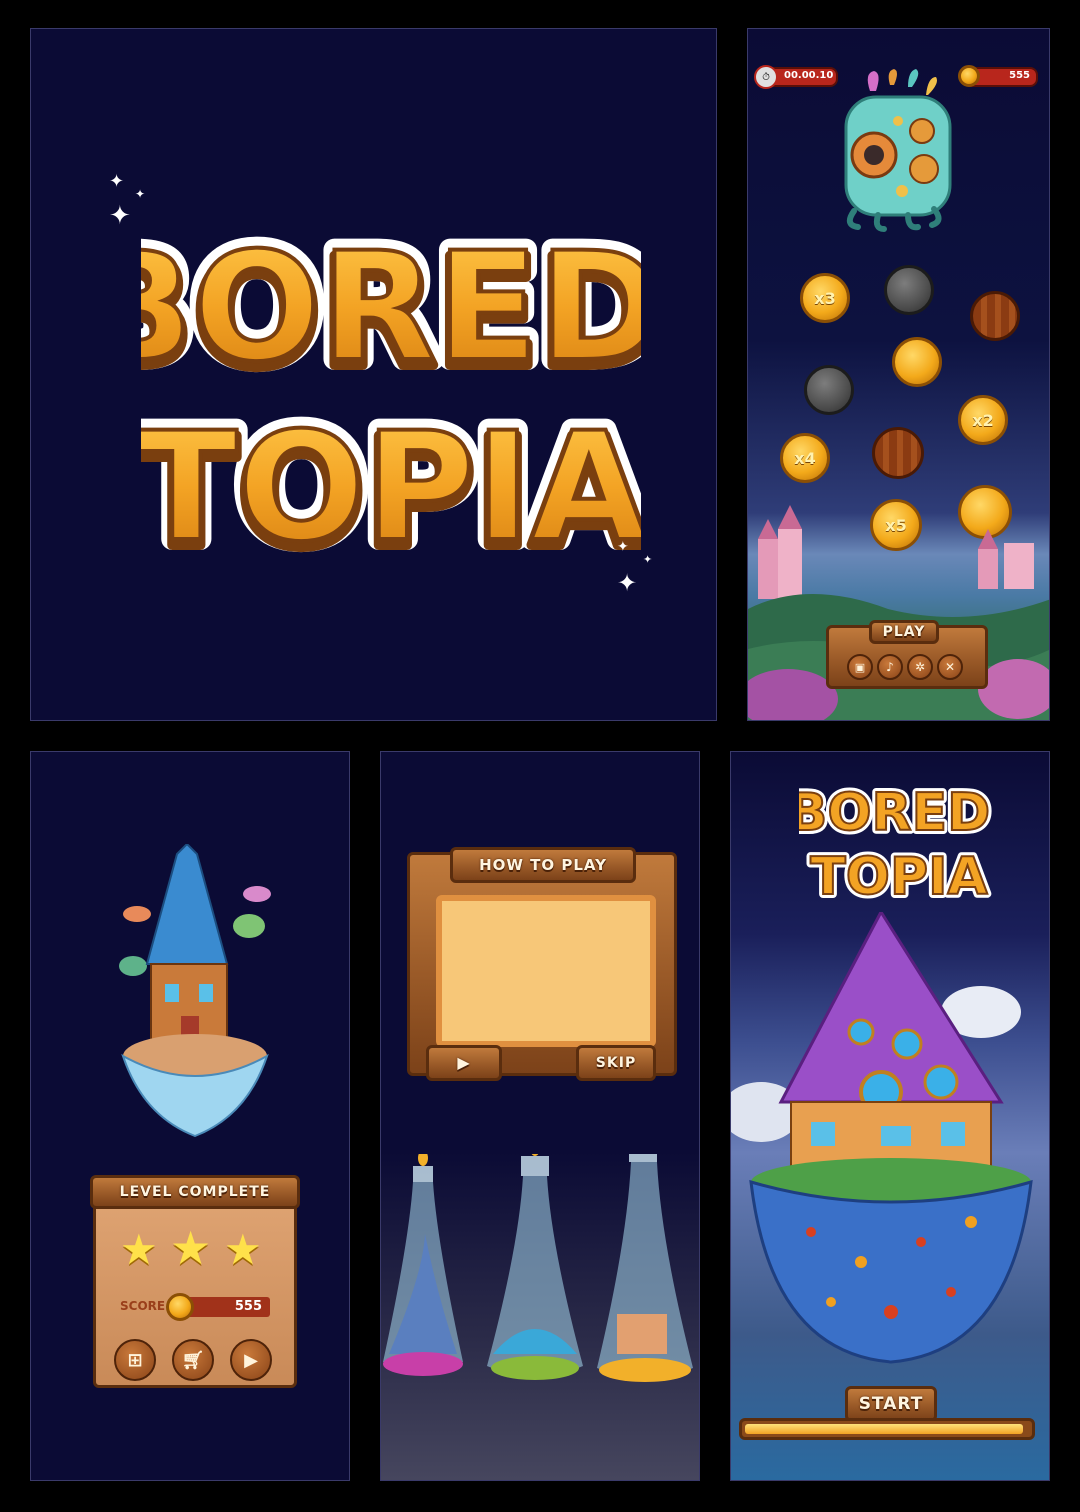 Image resolution: width=1080 pixels, height=1512 pixels. Describe the element at coordinates (195, 1192) in the screenshot. I see `level-complete-title: LEVEL COMPLETE` at that location.